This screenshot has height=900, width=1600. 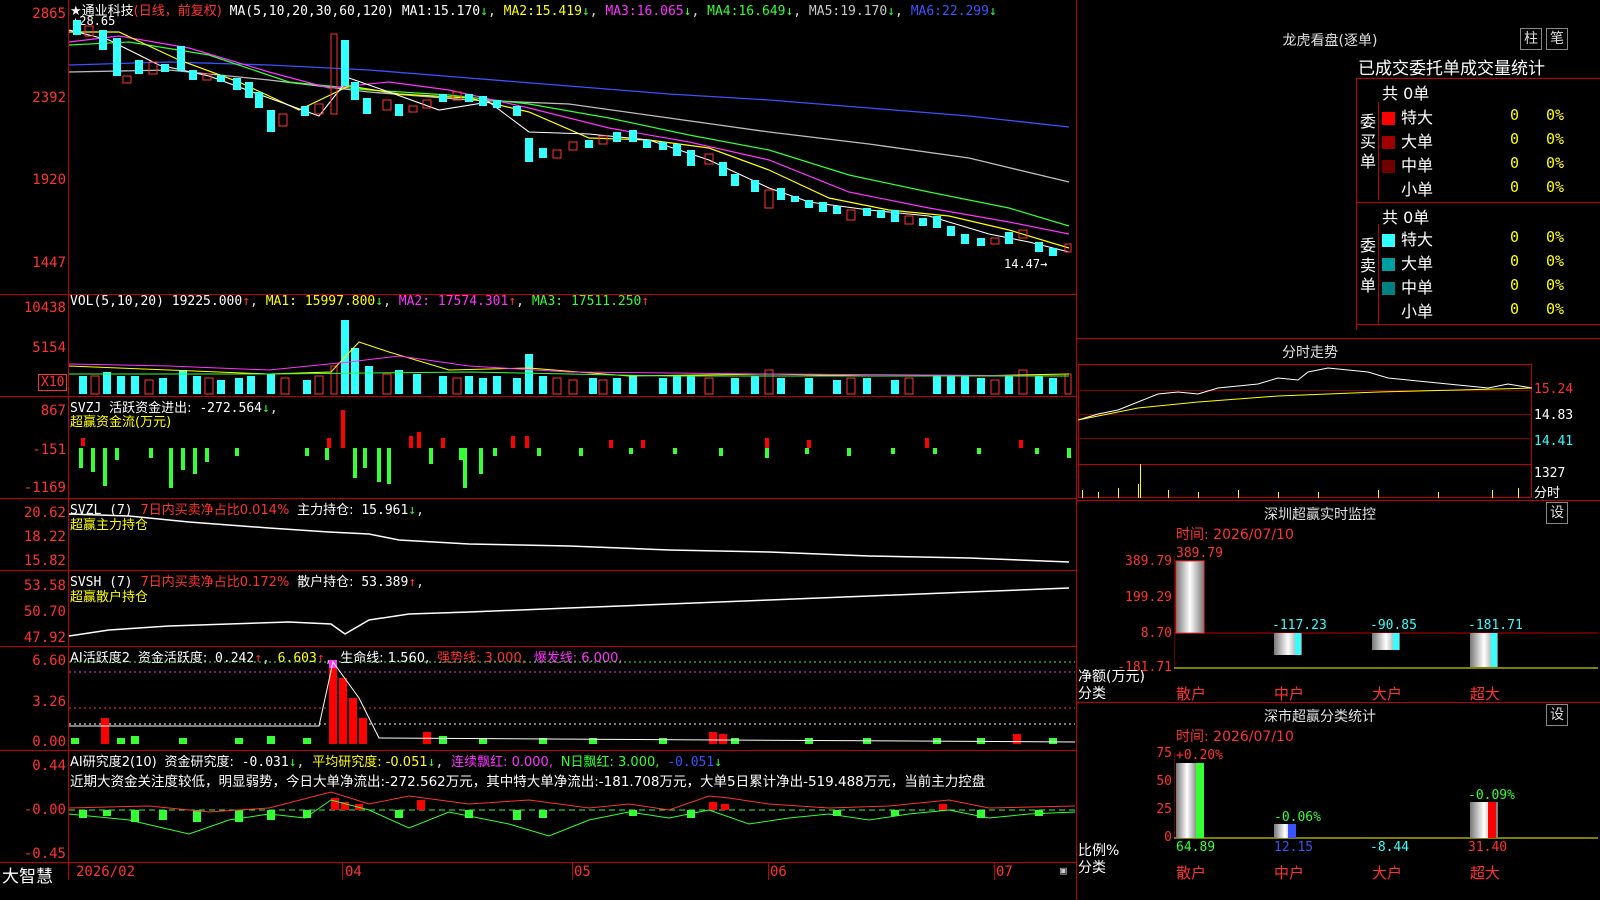 I want to click on bar-view-button: 柱, so click(x=1531, y=39).